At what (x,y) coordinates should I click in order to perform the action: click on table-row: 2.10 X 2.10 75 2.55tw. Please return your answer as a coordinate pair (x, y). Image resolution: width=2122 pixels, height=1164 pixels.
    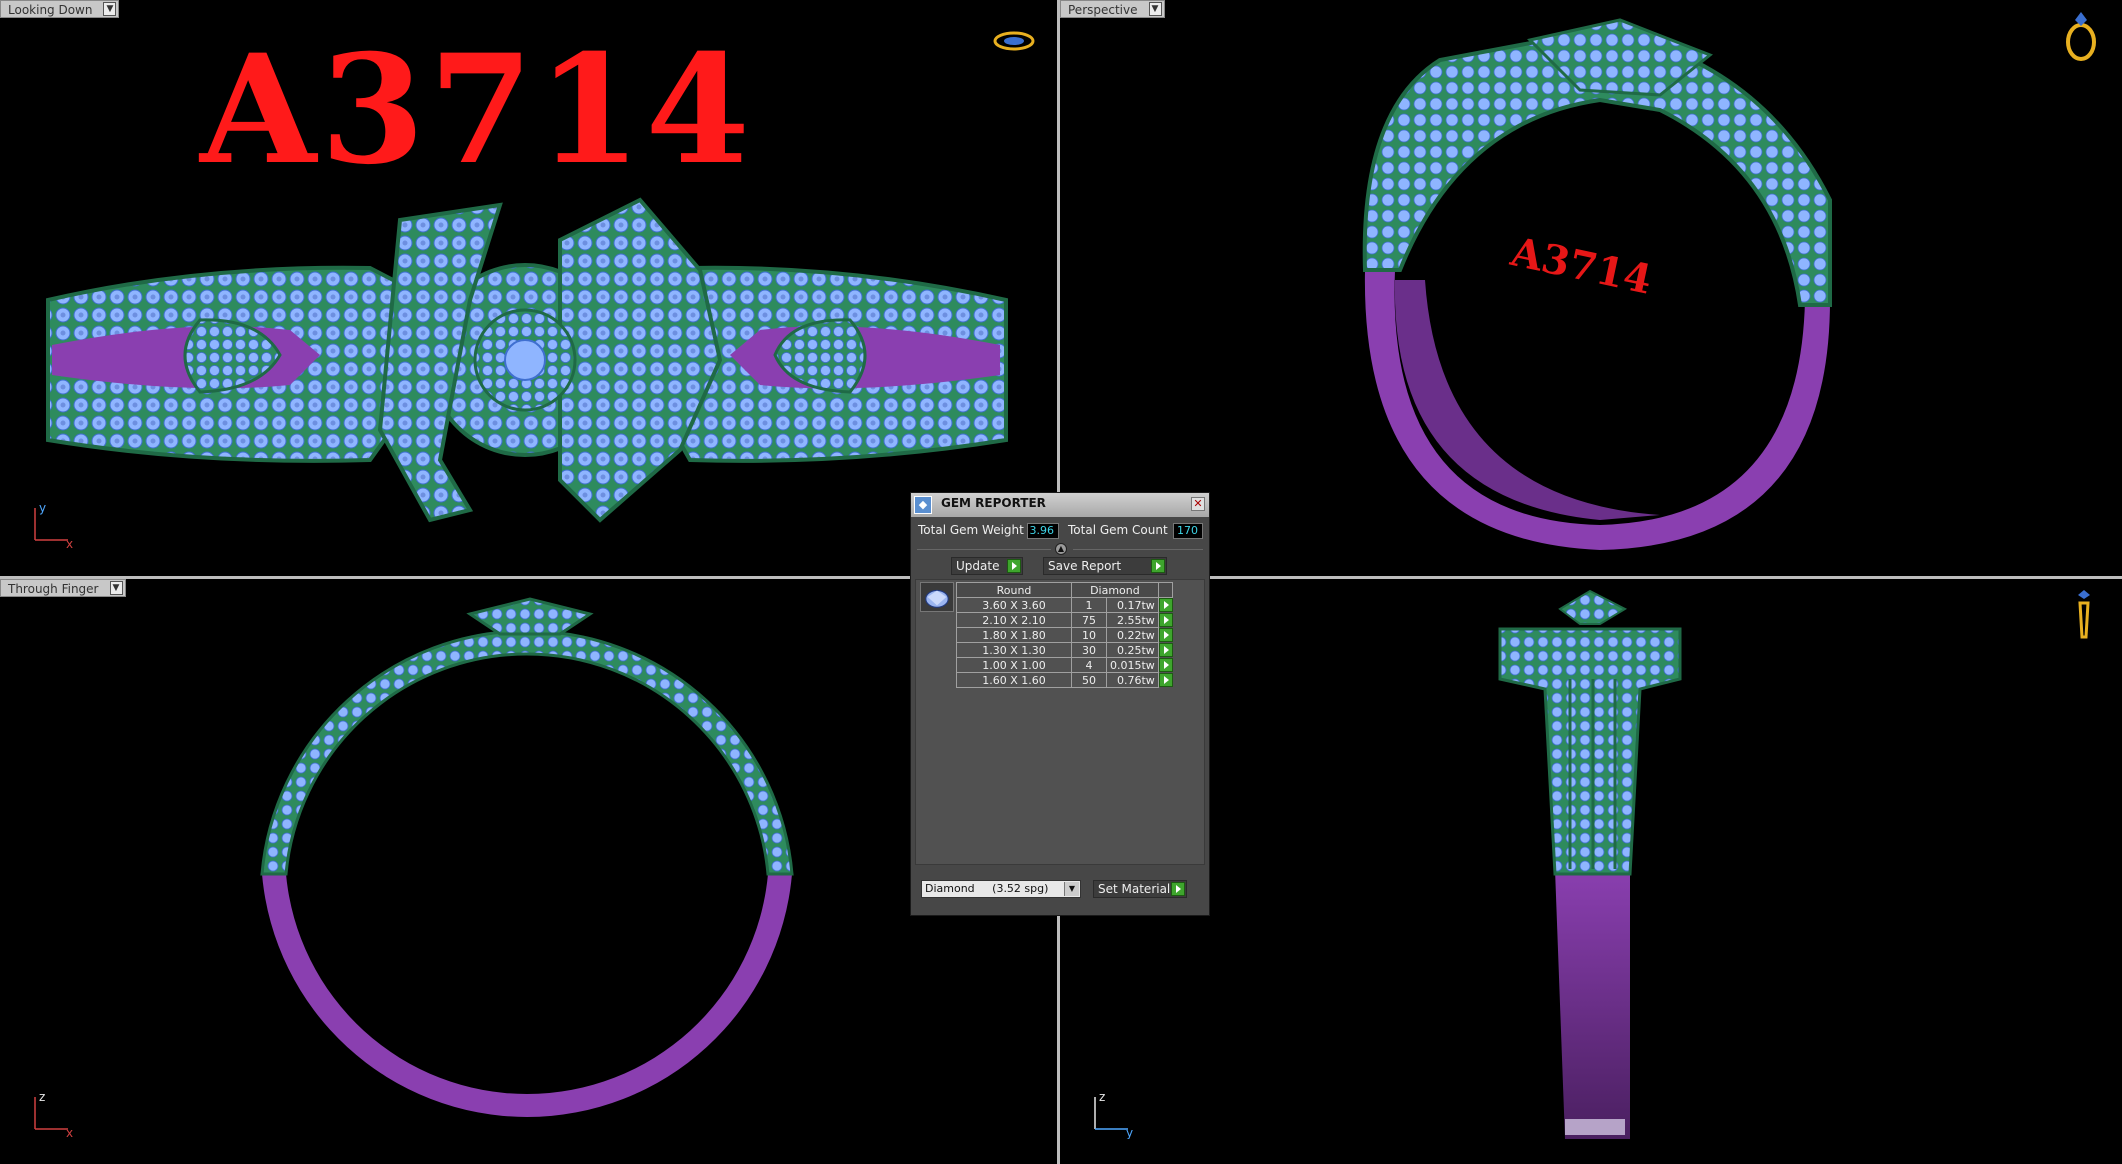
    Looking at the image, I should click on (1064, 620).